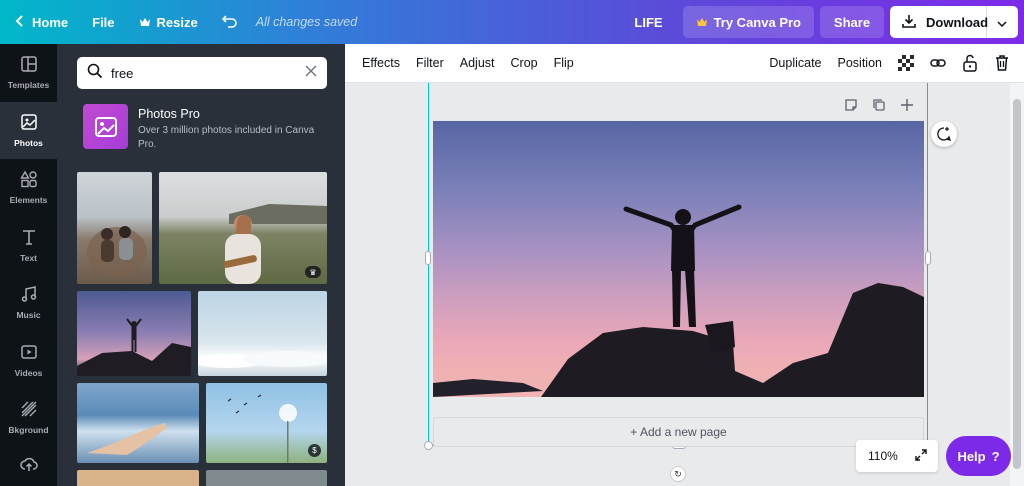  I want to click on resize-label: Resize, so click(177, 22).